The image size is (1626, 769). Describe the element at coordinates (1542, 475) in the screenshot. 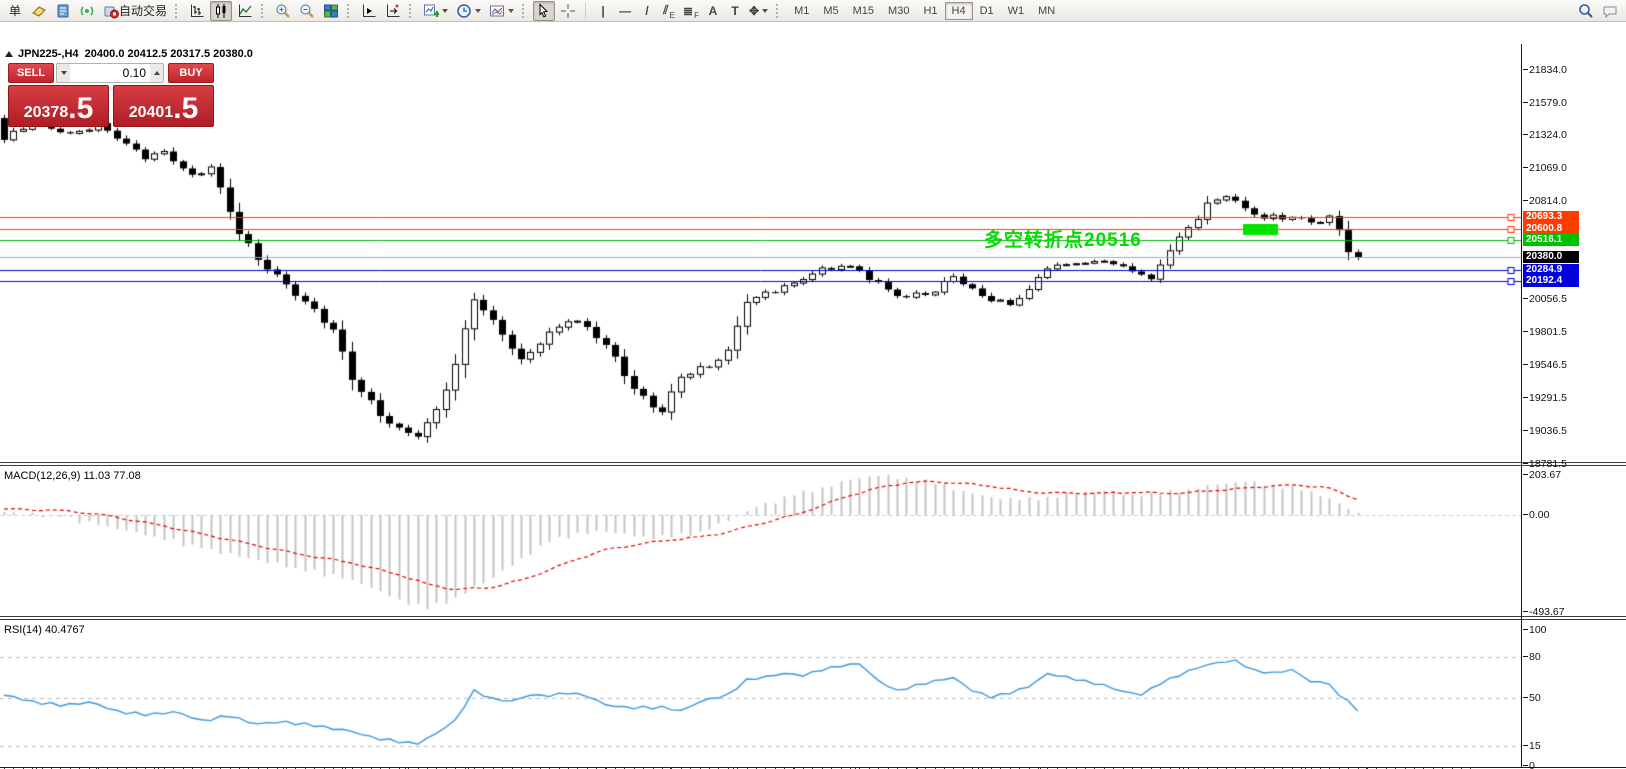

I see `axis-tick-label: 203.67` at that location.